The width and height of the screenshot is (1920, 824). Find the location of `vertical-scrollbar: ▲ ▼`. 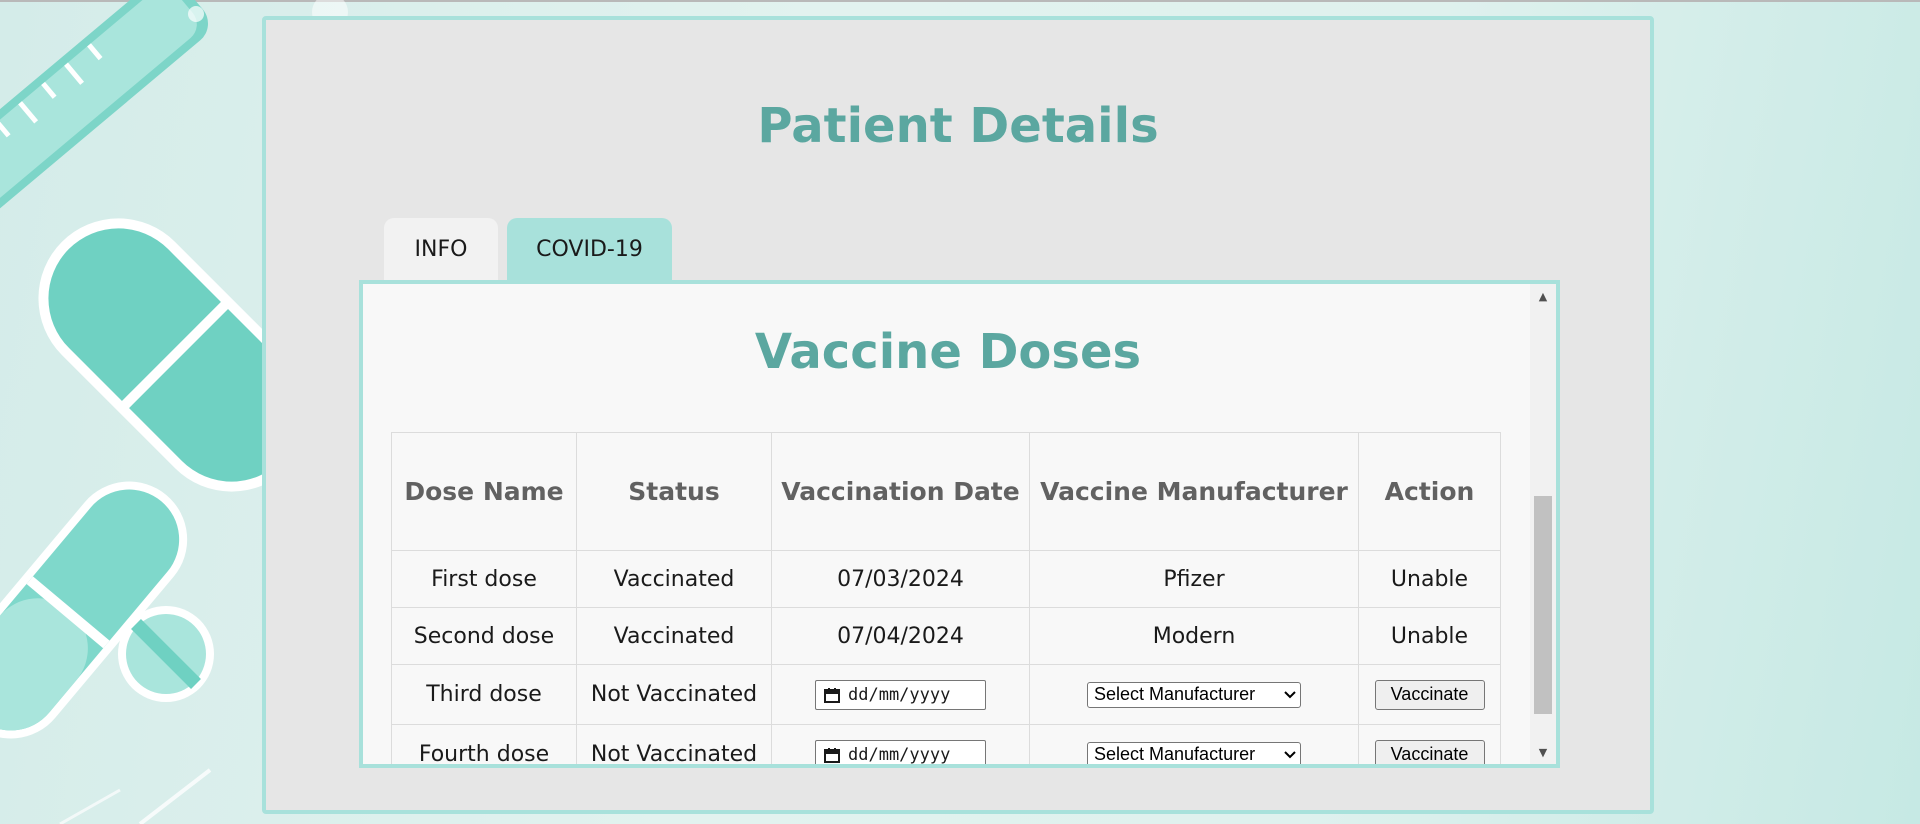

vertical-scrollbar: ▲ ▼ is located at coordinates (1543, 524).